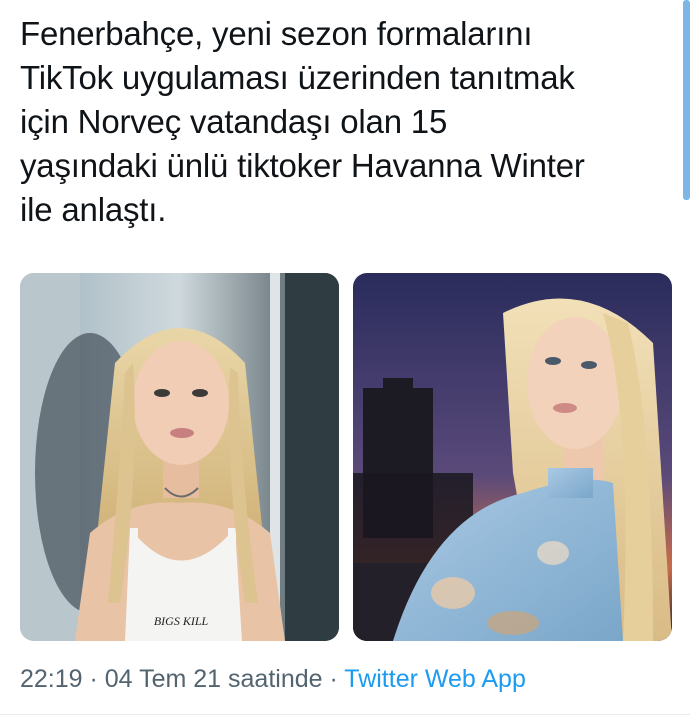 Image resolution: width=690 pixels, height=722 pixels. I want to click on tweet-date: 04 Tem 21 saatinde, so click(214, 679).